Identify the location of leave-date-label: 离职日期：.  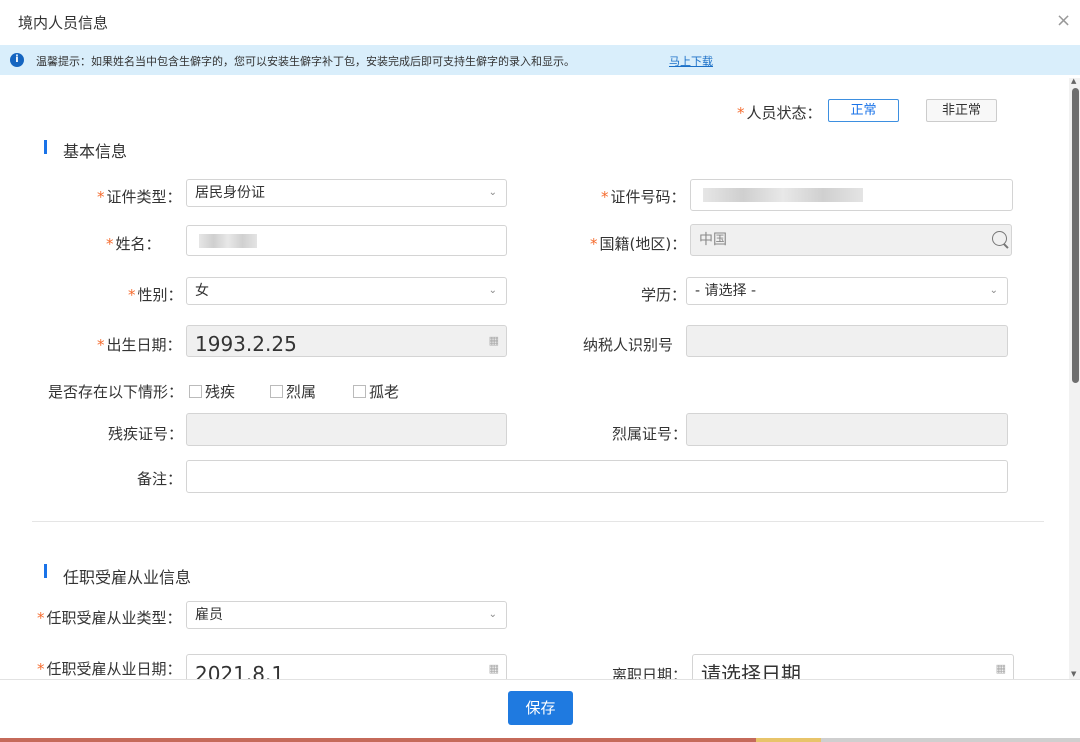
(650, 672).